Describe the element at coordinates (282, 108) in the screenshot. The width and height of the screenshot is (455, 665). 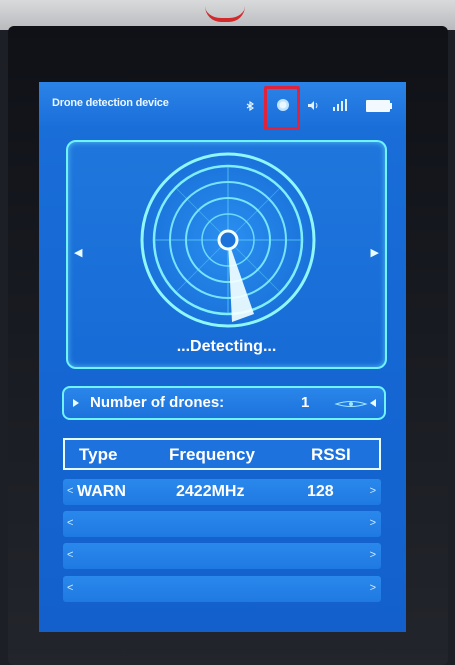
I see `highlight-box` at that location.